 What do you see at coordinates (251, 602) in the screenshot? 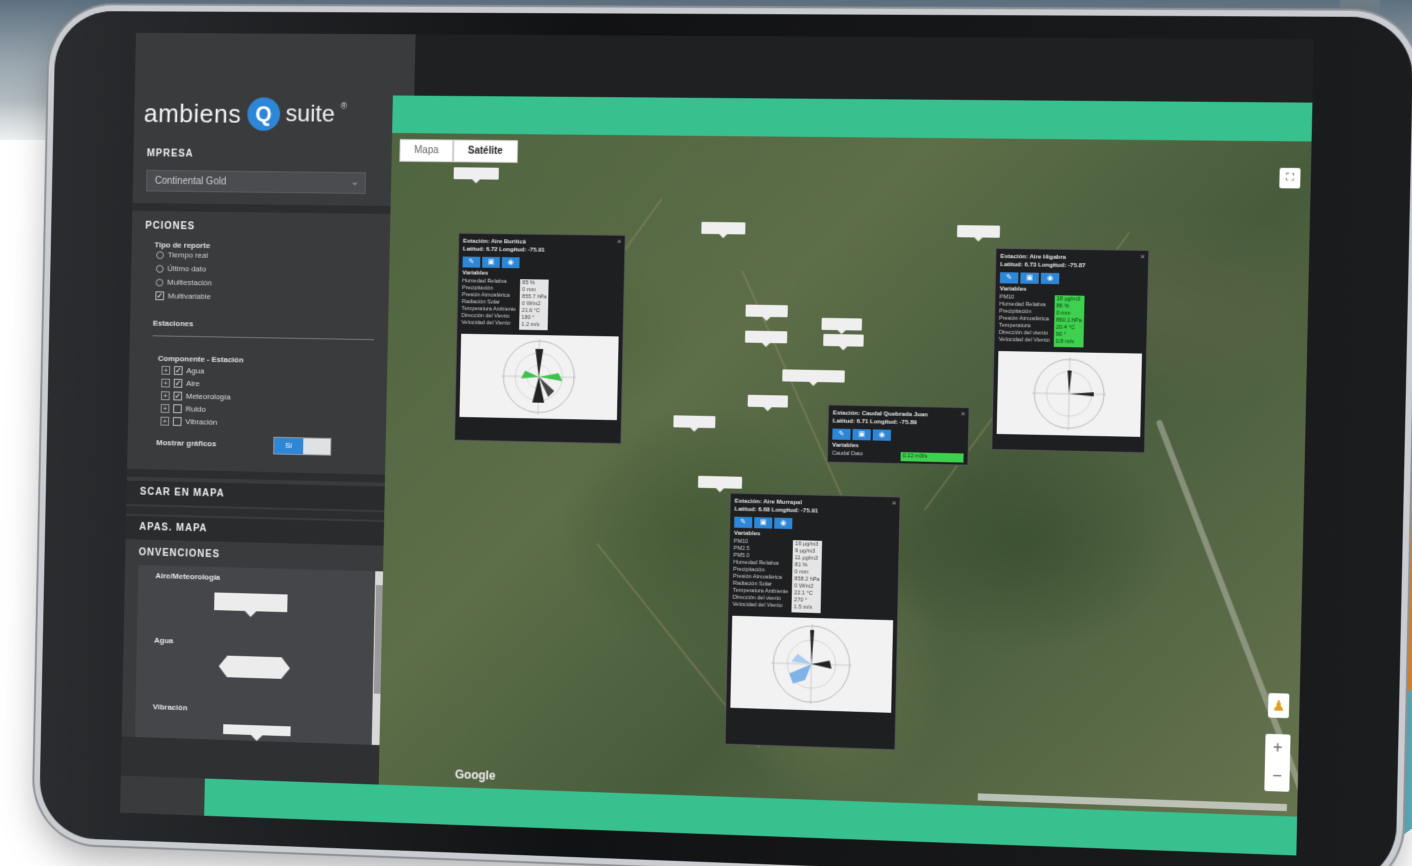
I see `marker-aire-icon` at bounding box center [251, 602].